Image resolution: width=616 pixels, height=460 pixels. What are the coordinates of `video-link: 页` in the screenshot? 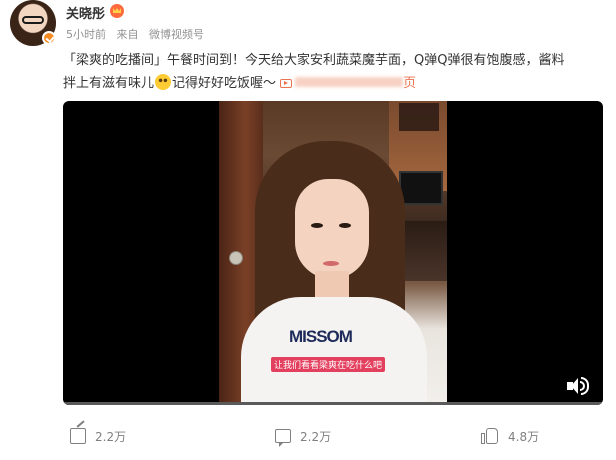 It's located at (348, 83).